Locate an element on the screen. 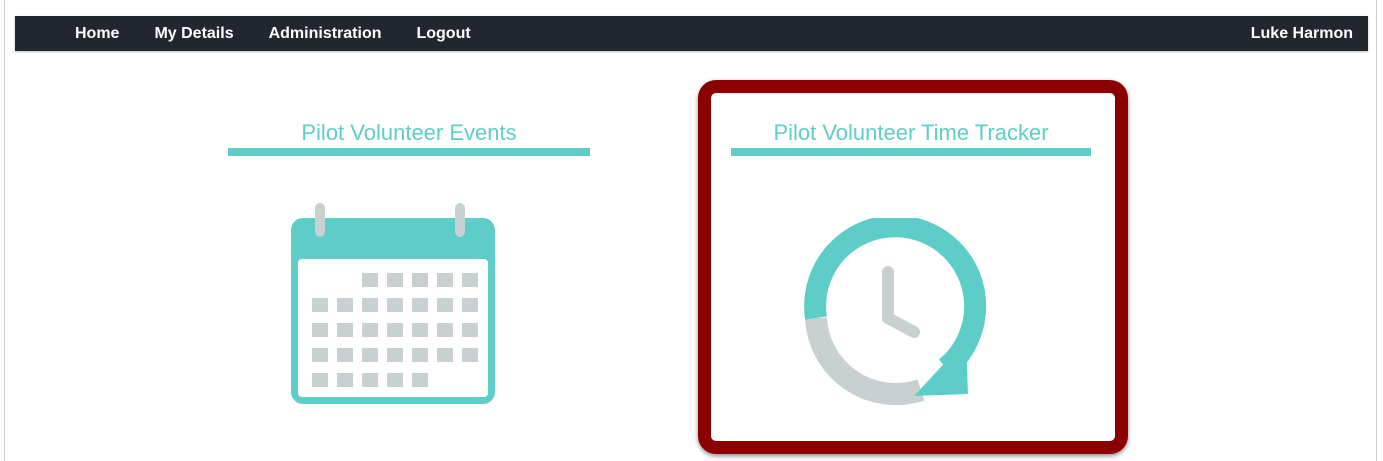  events-tile: Pilot Volunteer Events is located at coordinates (409, 138).